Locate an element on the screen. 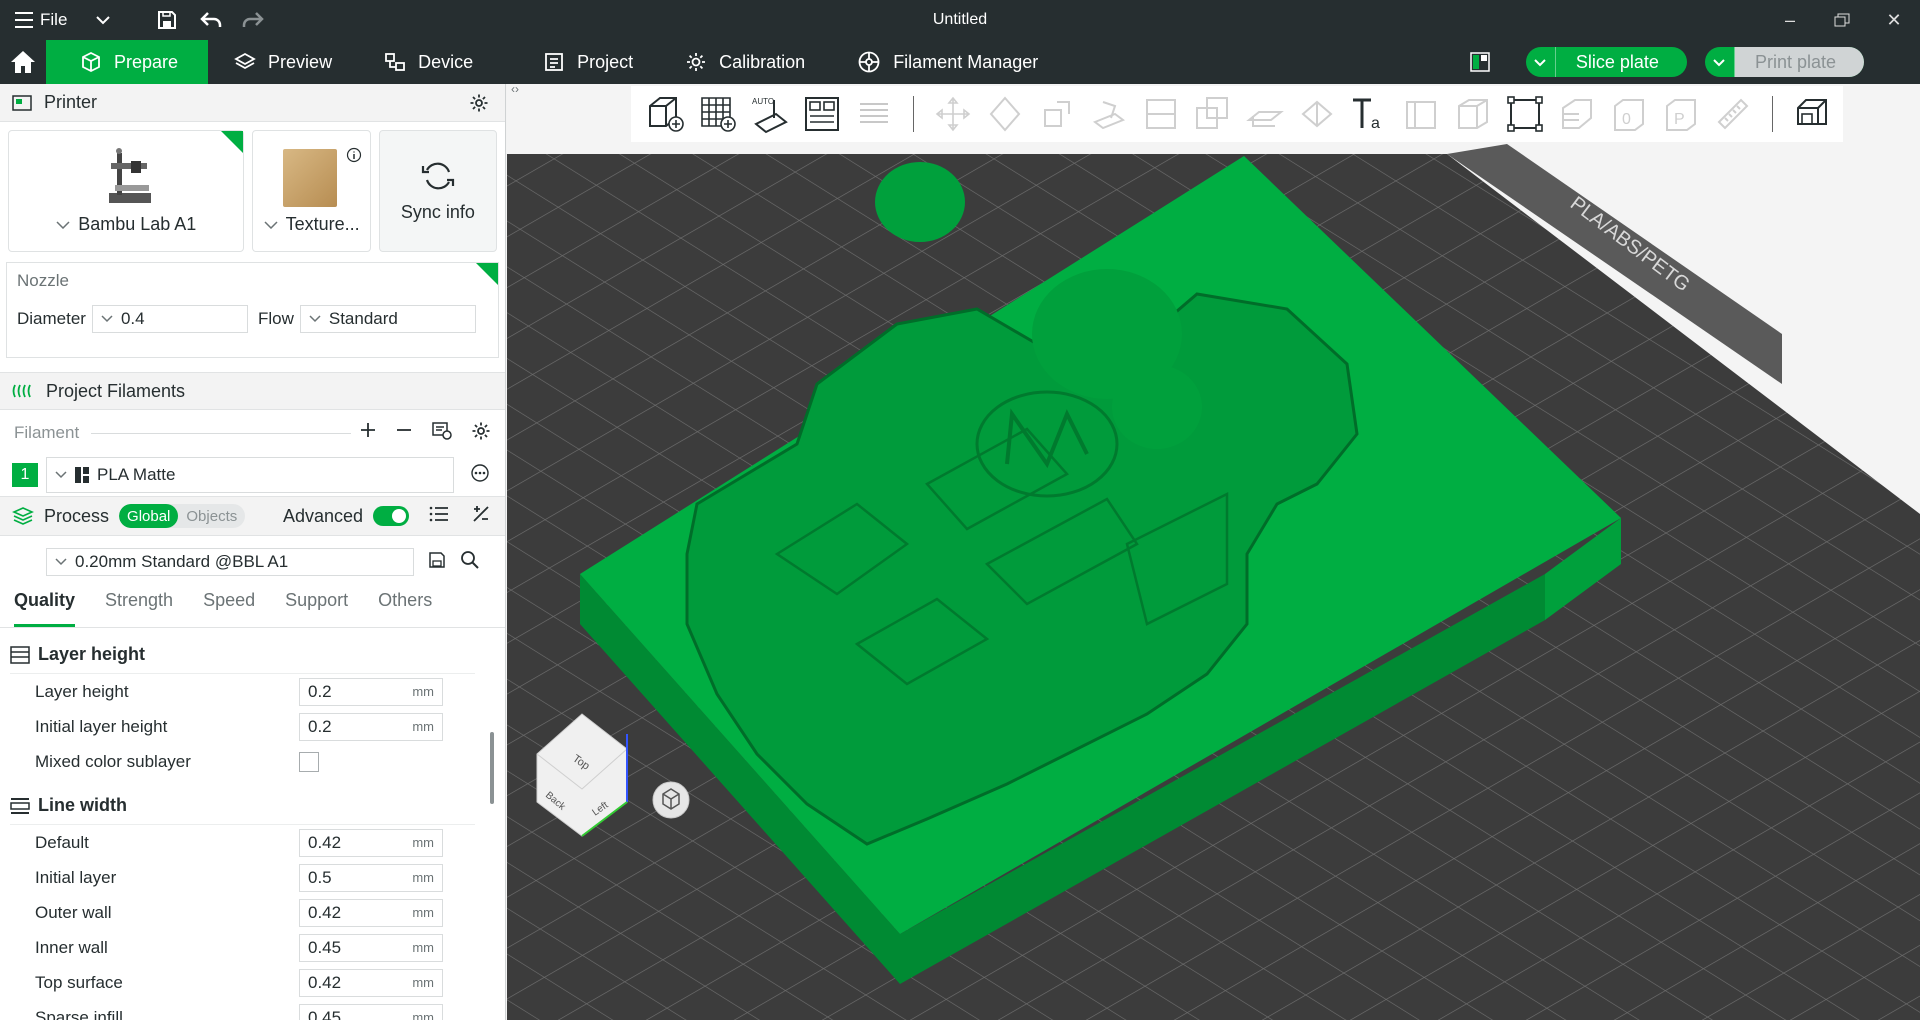  remove-filament-icon is located at coordinates (404, 433).